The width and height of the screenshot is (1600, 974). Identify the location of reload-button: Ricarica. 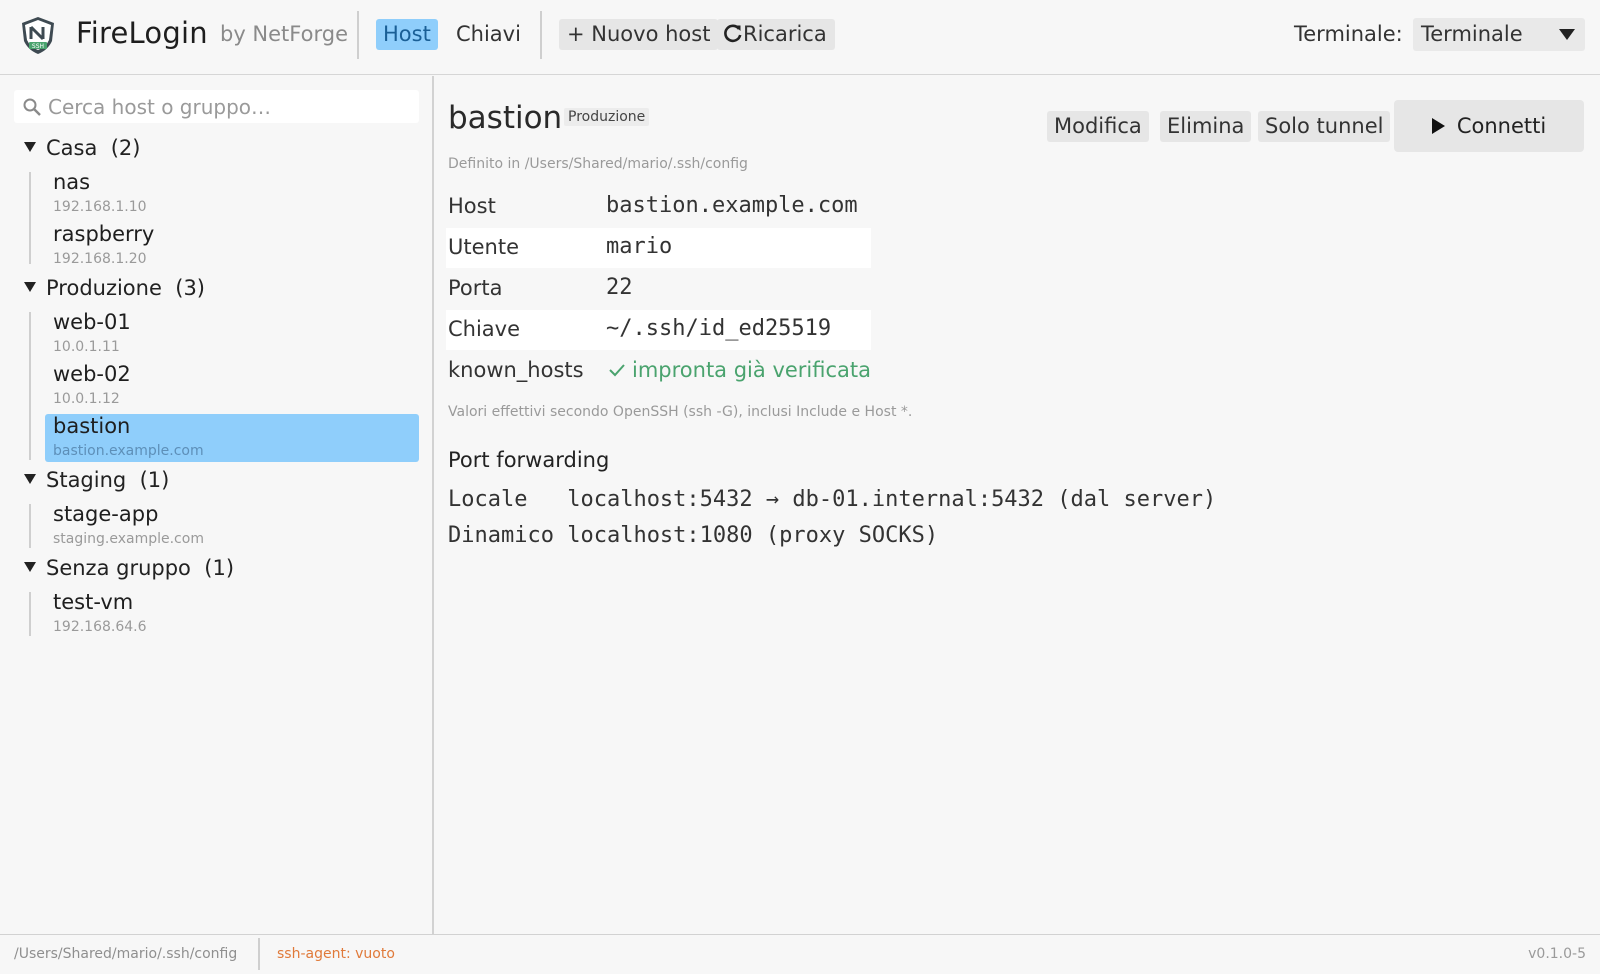
(776, 34).